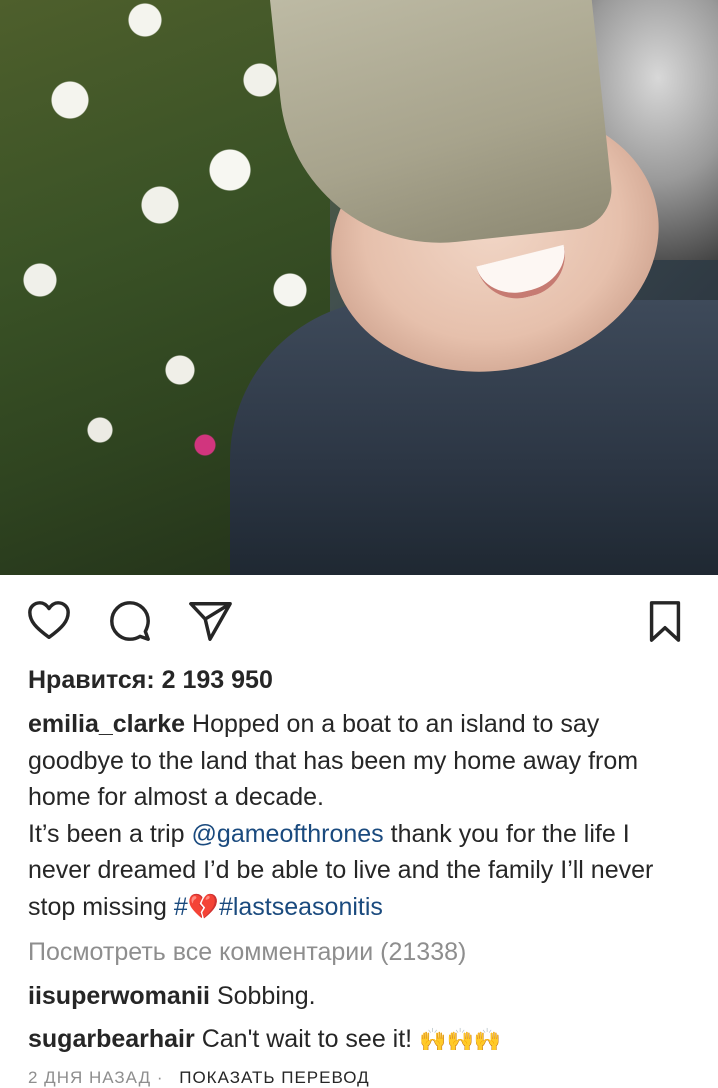 Image resolution: width=718 pixels, height=1088 pixels. What do you see at coordinates (106, 724) in the screenshot?
I see `author-username: emilia_clarke` at bounding box center [106, 724].